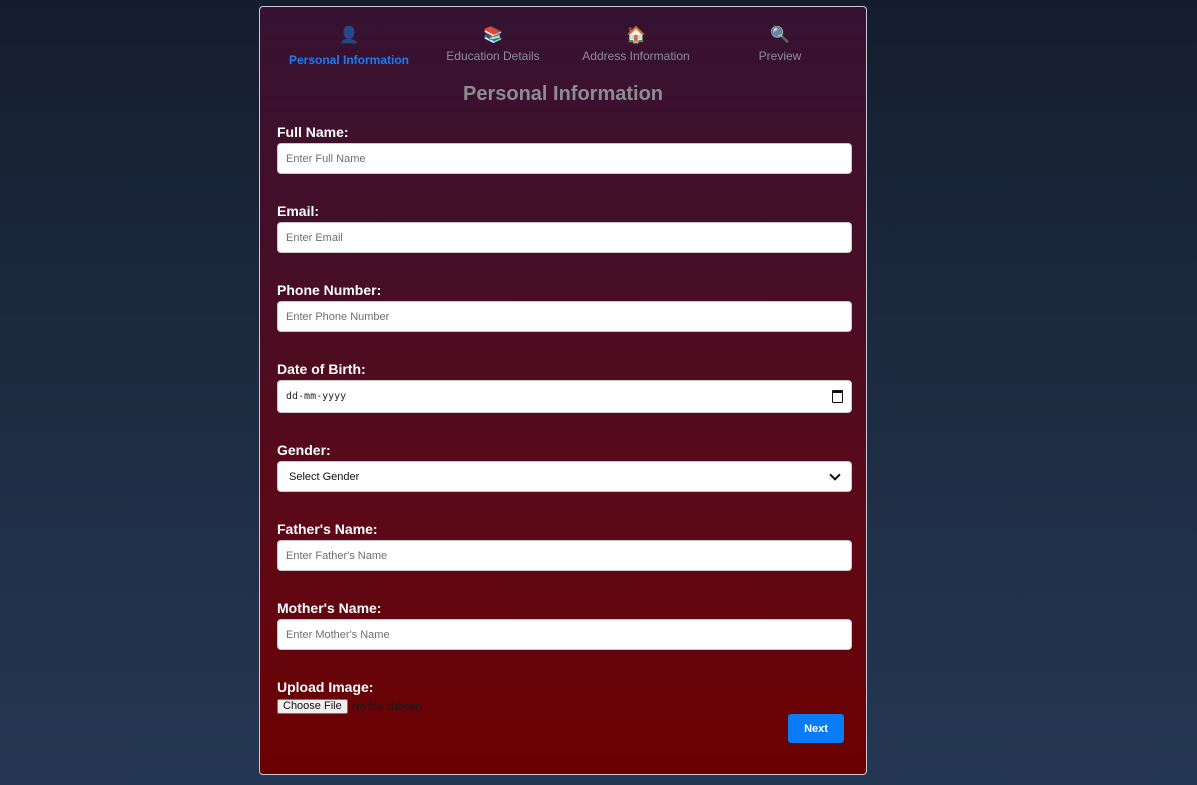 The height and width of the screenshot is (785, 1197). Describe the element at coordinates (349, 706) in the screenshot. I see `file-upload: Choose File No file chosen` at that location.